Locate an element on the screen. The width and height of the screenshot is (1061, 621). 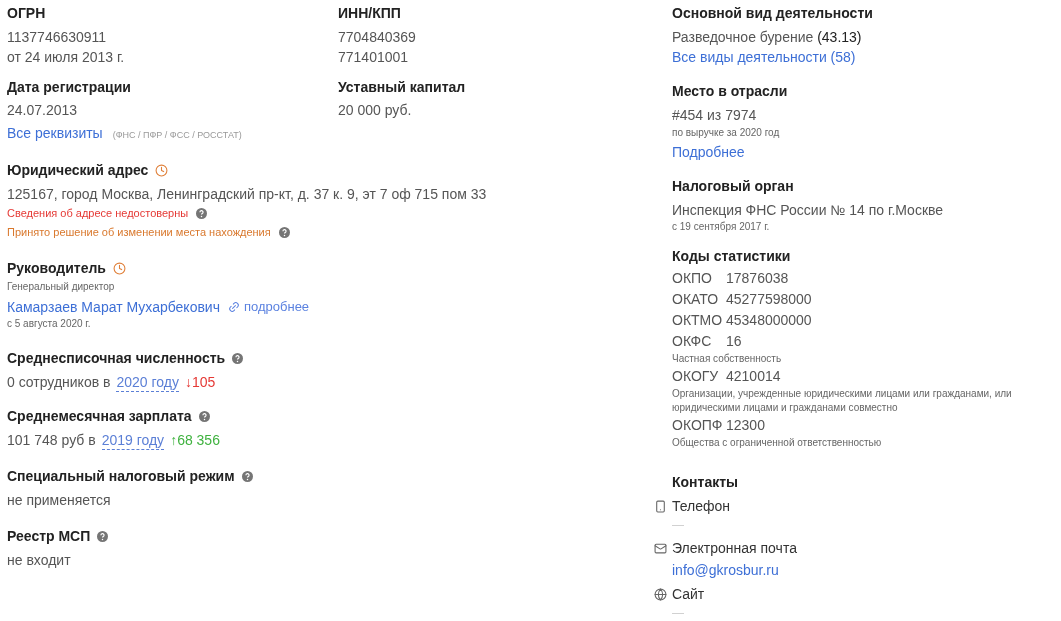
globe-icon is located at coordinates (660, 594).